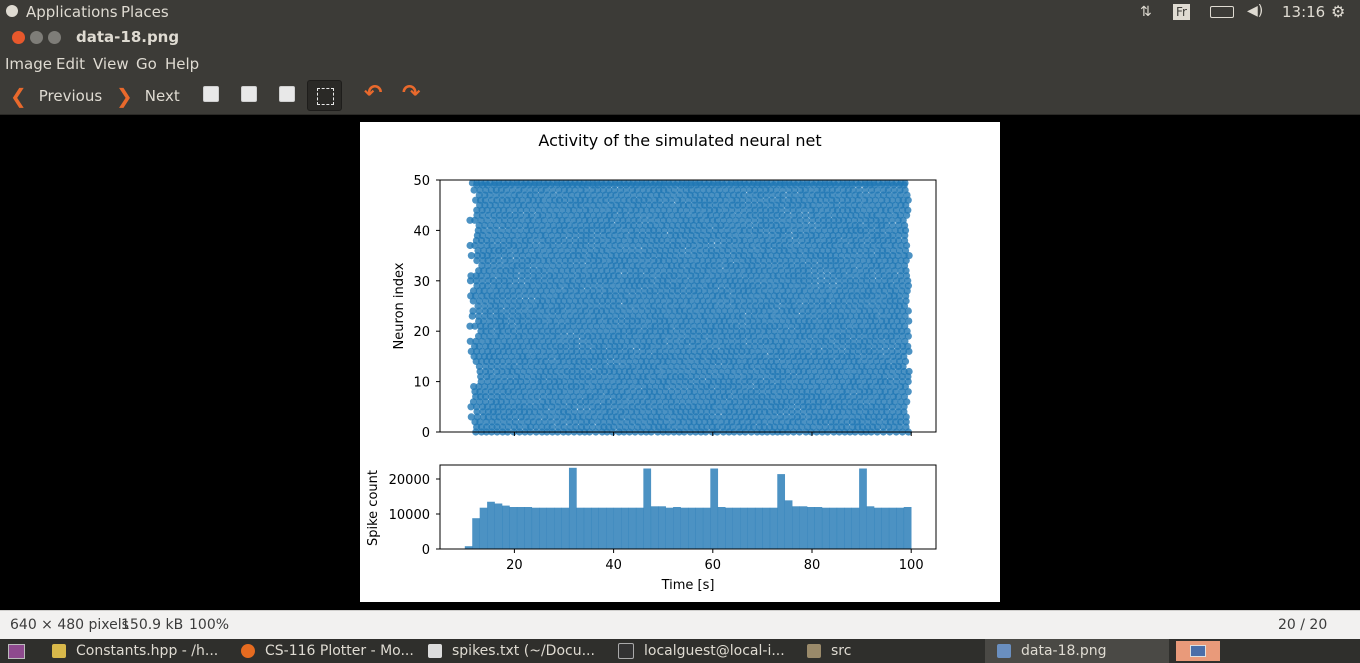  What do you see at coordinates (59, 651) in the screenshot?
I see `gedit-icon` at bounding box center [59, 651].